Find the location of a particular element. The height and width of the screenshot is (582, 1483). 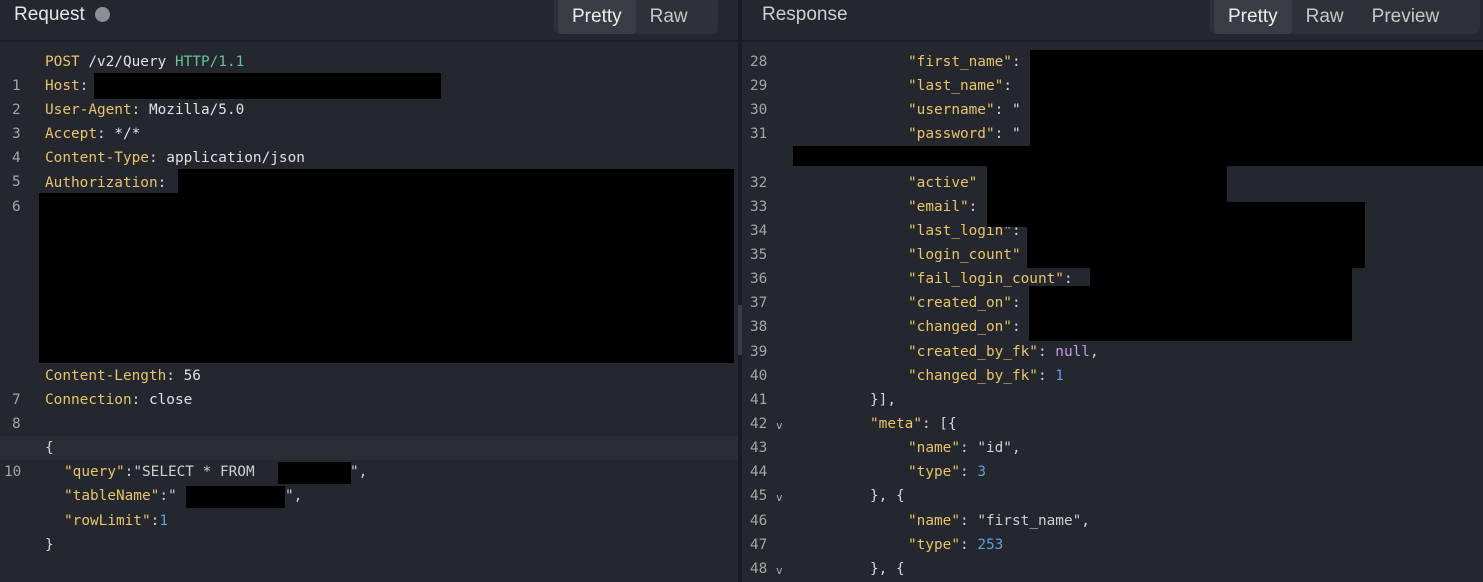

line-number: 29 is located at coordinates (759, 86).